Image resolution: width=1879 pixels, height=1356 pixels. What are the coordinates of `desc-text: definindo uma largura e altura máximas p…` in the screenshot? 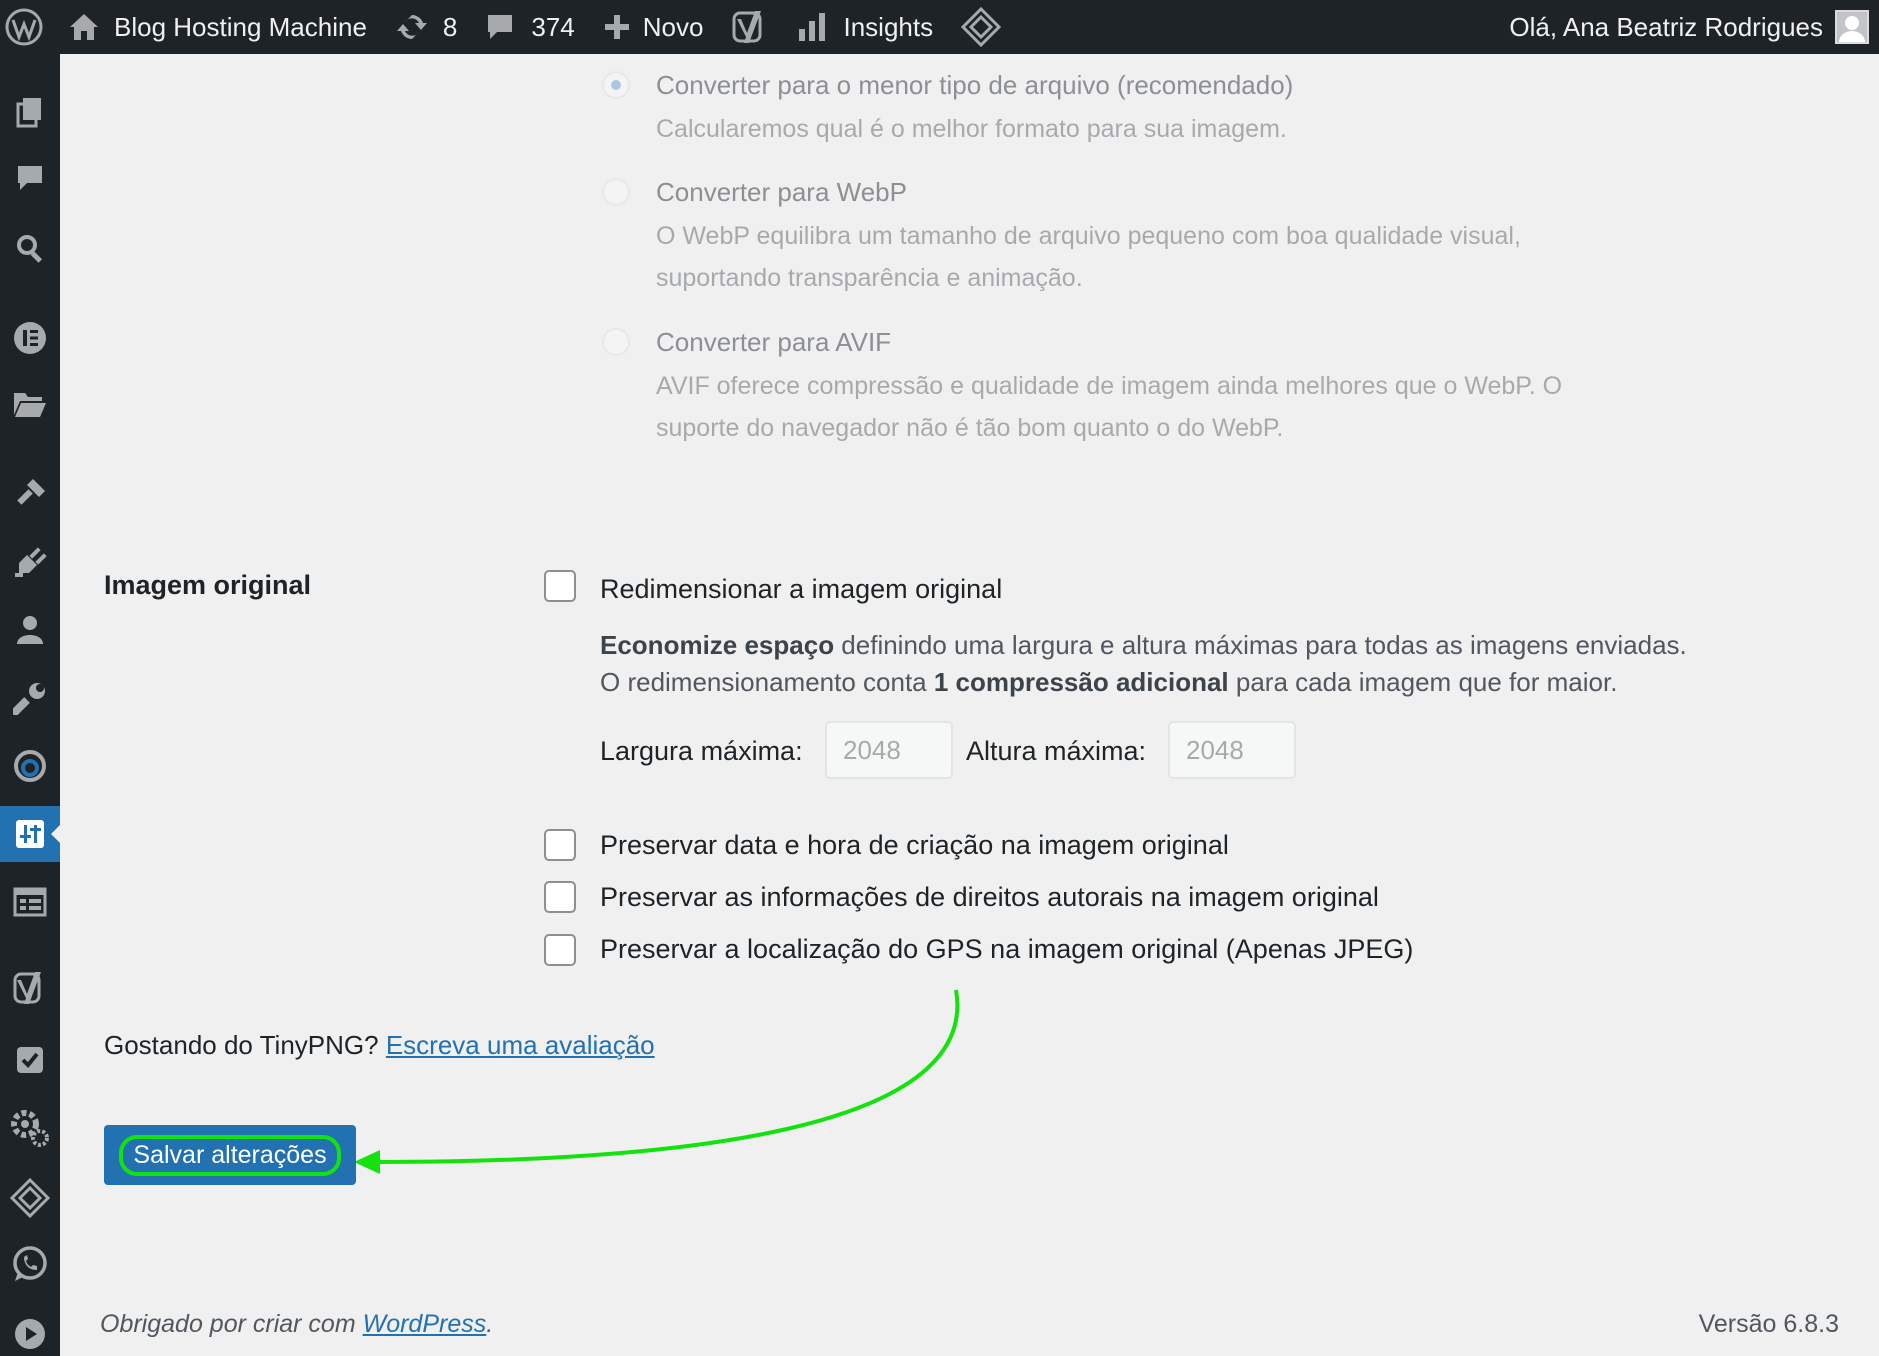 It's located at (1260, 645).